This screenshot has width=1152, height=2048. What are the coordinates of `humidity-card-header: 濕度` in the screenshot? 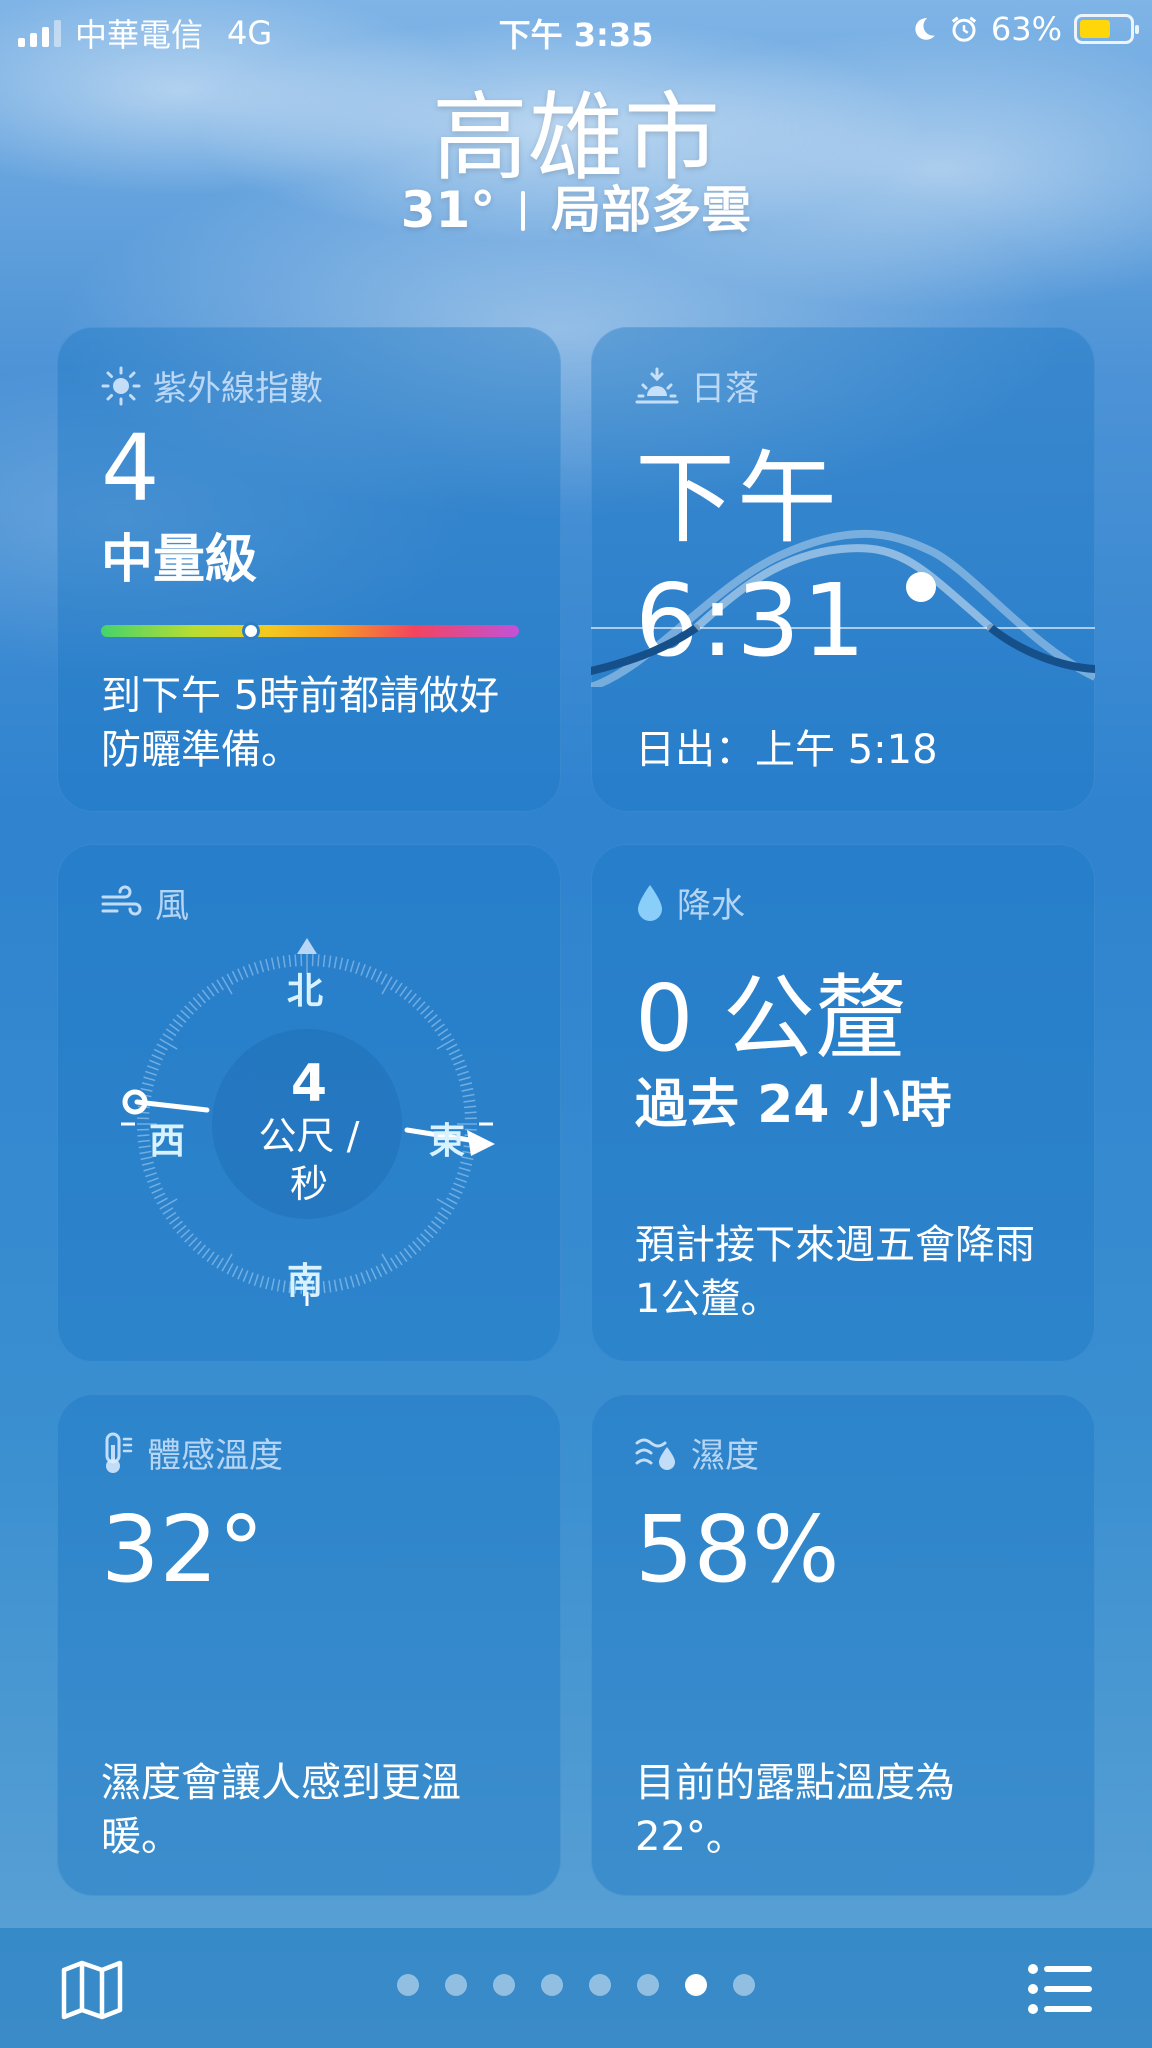 It's located at (697, 1452).